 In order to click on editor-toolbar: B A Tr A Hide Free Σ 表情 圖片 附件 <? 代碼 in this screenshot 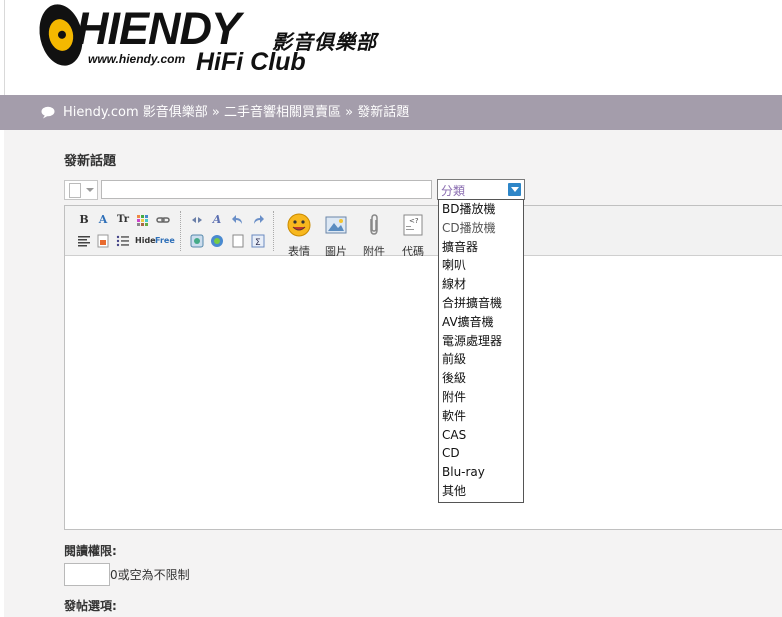, I will do `click(423, 232)`.